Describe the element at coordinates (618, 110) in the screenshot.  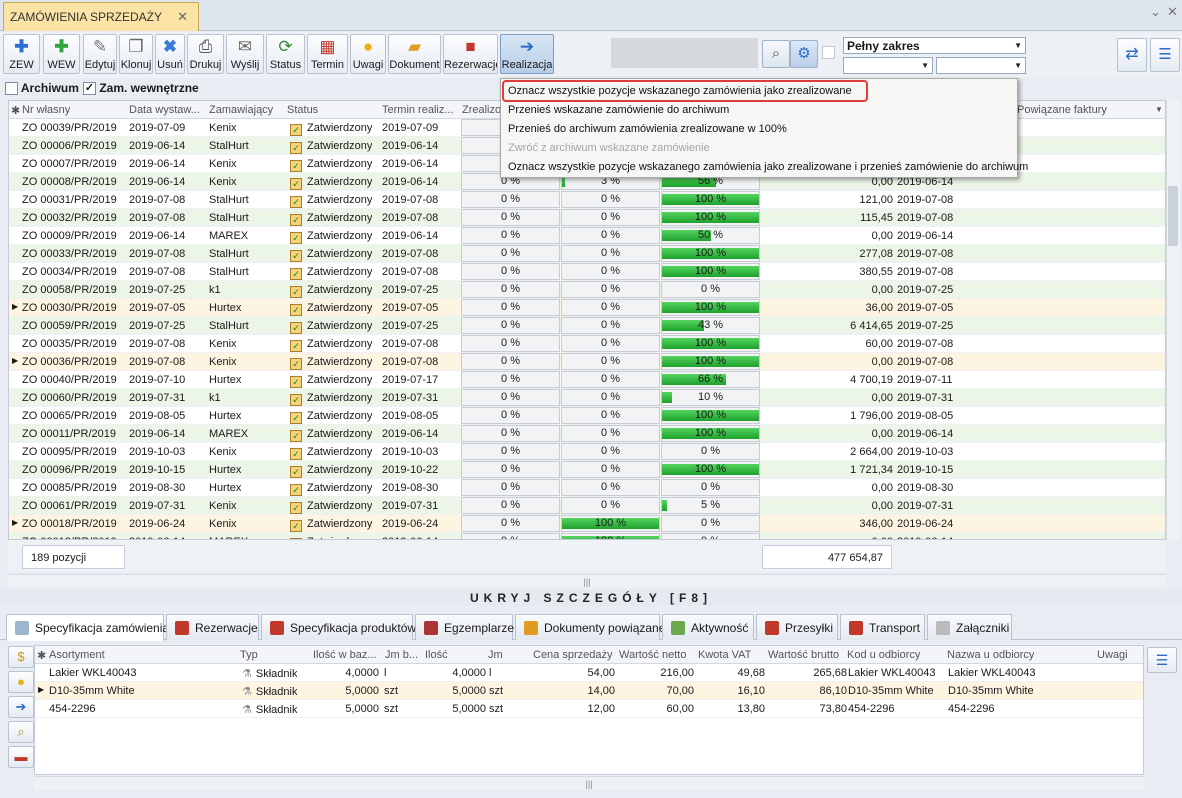
I see `menu-item-move-archive: Przenieś wskazane zamówienie do archiwum` at that location.